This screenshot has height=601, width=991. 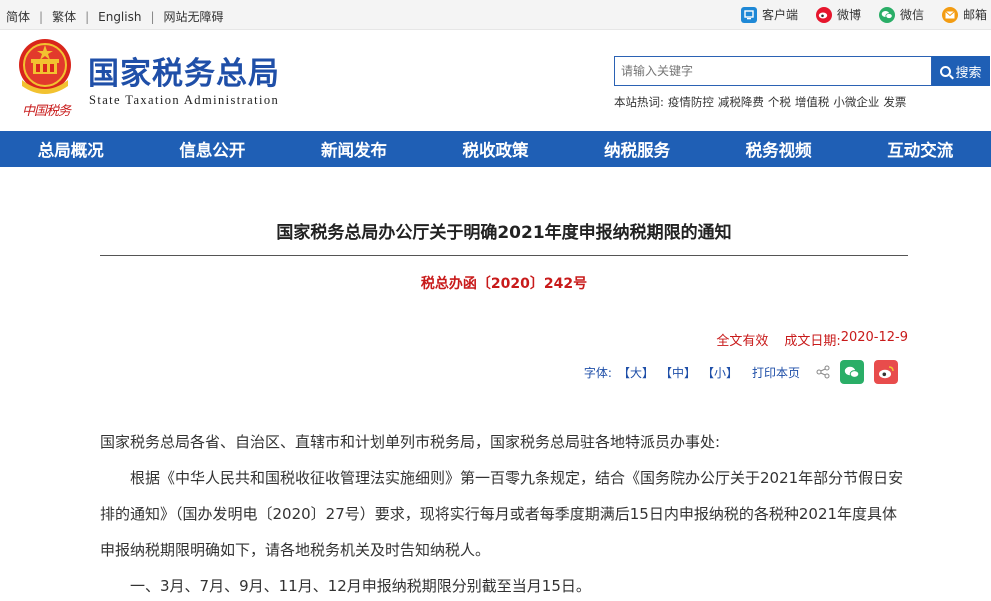 What do you see at coordinates (504, 233) in the screenshot?
I see `article-title: 国家税务总局办公厅关于明确2021年度申报纳税期限的通知` at bounding box center [504, 233].